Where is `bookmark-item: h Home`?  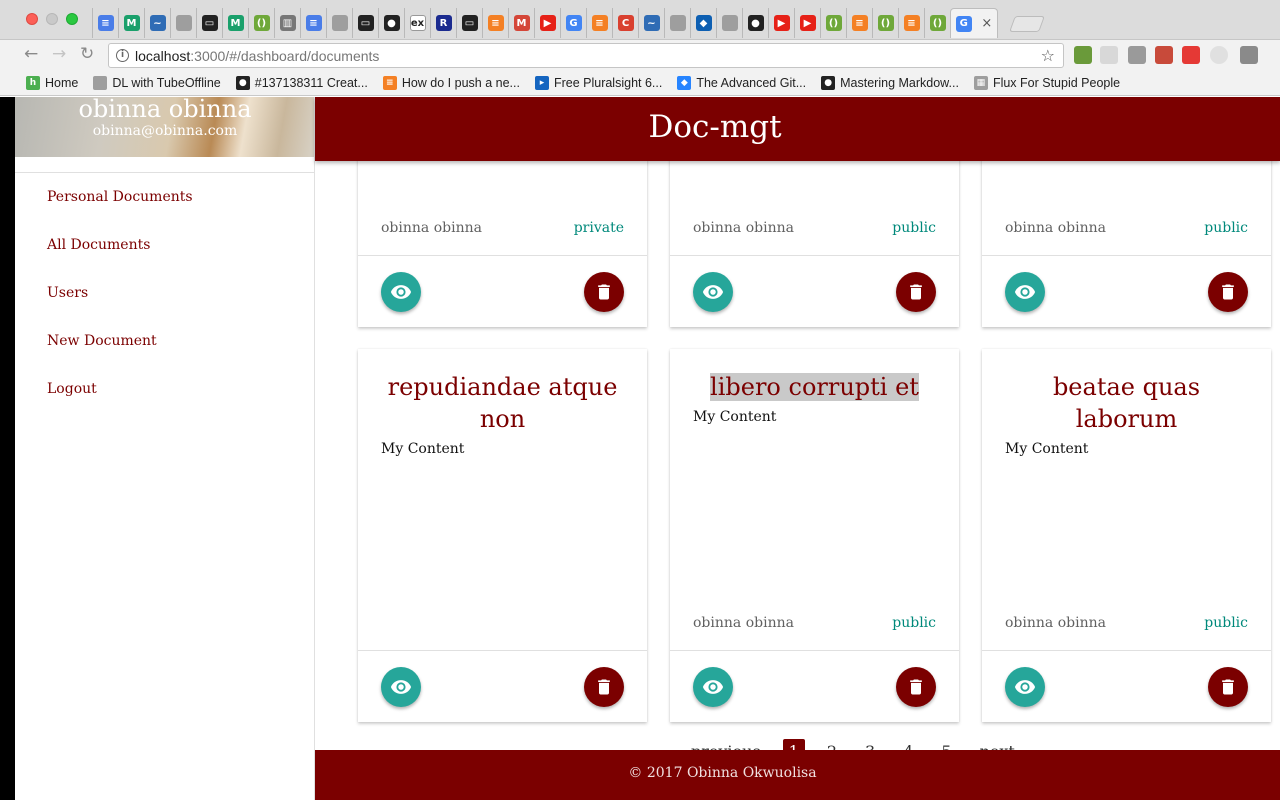 bookmark-item: h Home is located at coordinates (52, 83).